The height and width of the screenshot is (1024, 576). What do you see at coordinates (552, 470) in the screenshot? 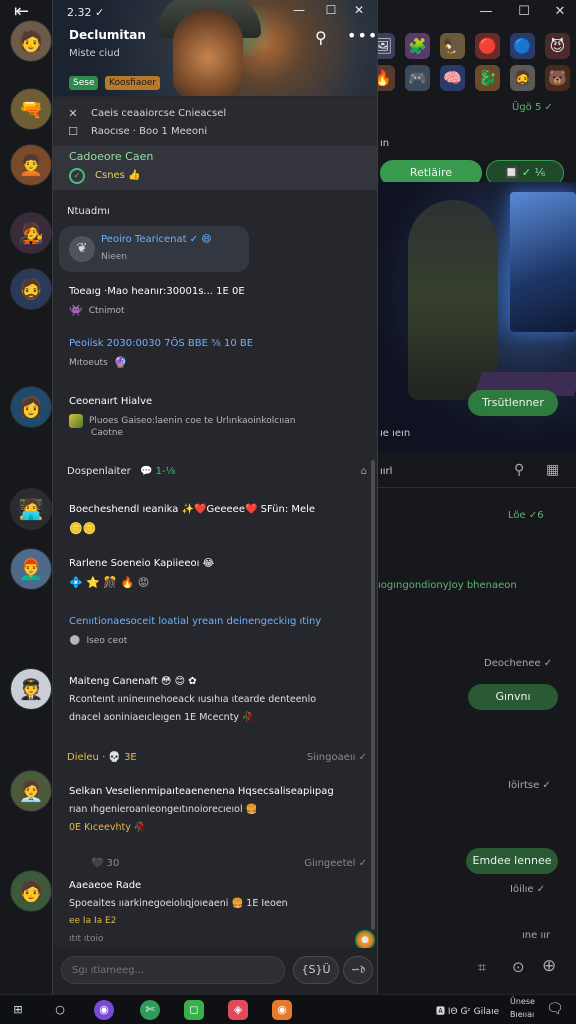
I see `grid-icon: ▦` at bounding box center [552, 470].